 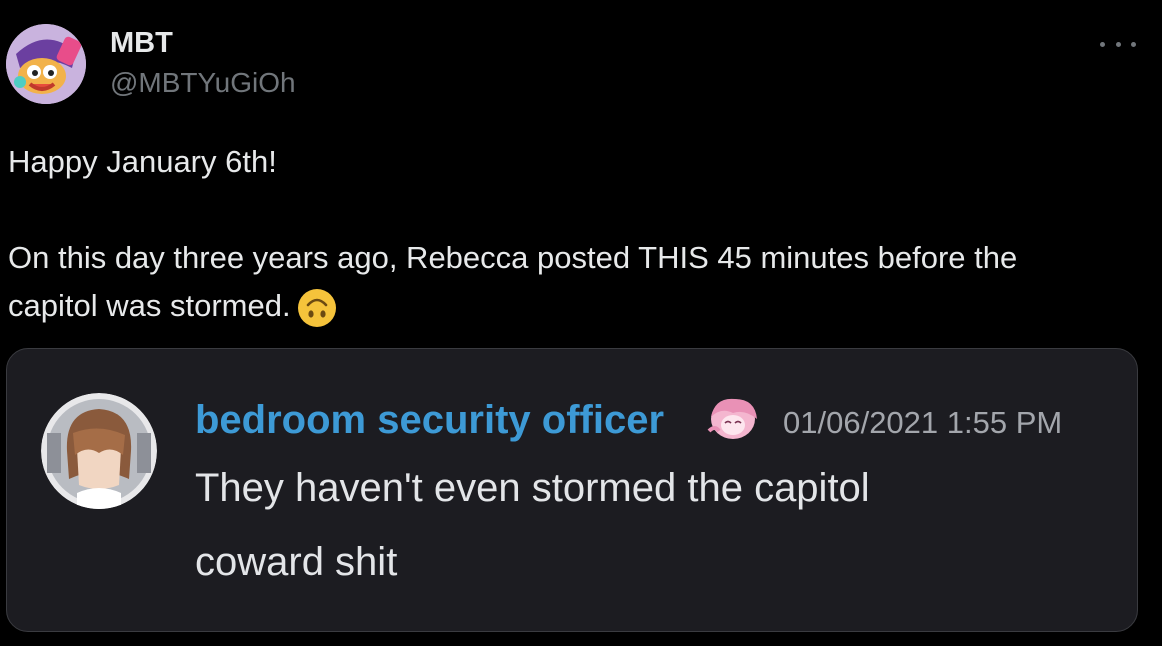 I want to click on anime-character-avatar-icon, so click(x=99, y=451).